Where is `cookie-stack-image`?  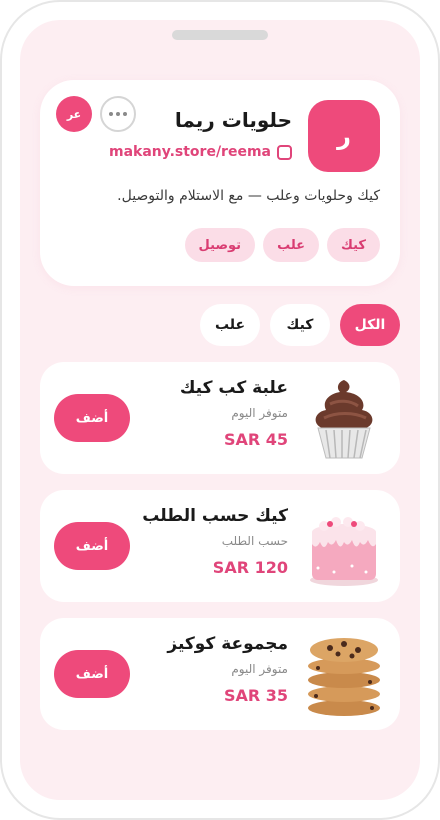
cookie-stack-image is located at coordinates (344, 677).